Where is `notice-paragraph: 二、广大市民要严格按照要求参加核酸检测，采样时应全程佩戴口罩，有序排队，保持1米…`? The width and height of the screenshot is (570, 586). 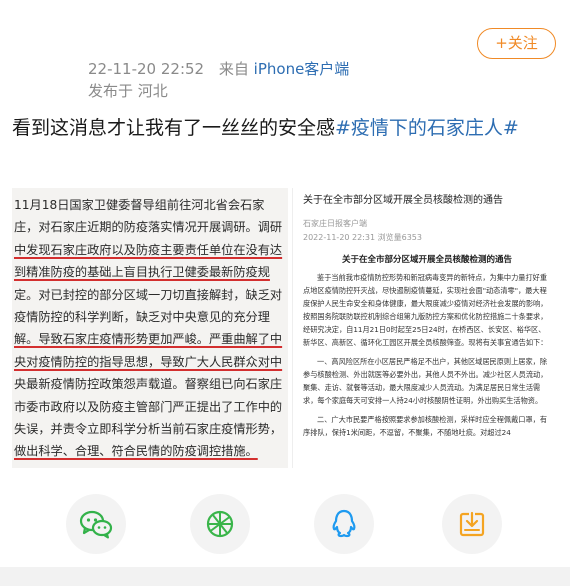 notice-paragraph: 二、广大市民要严格按照要求参加核酸检测，采样时应全程佩戴口罩，有序排队，保持1米… is located at coordinates (425, 426).